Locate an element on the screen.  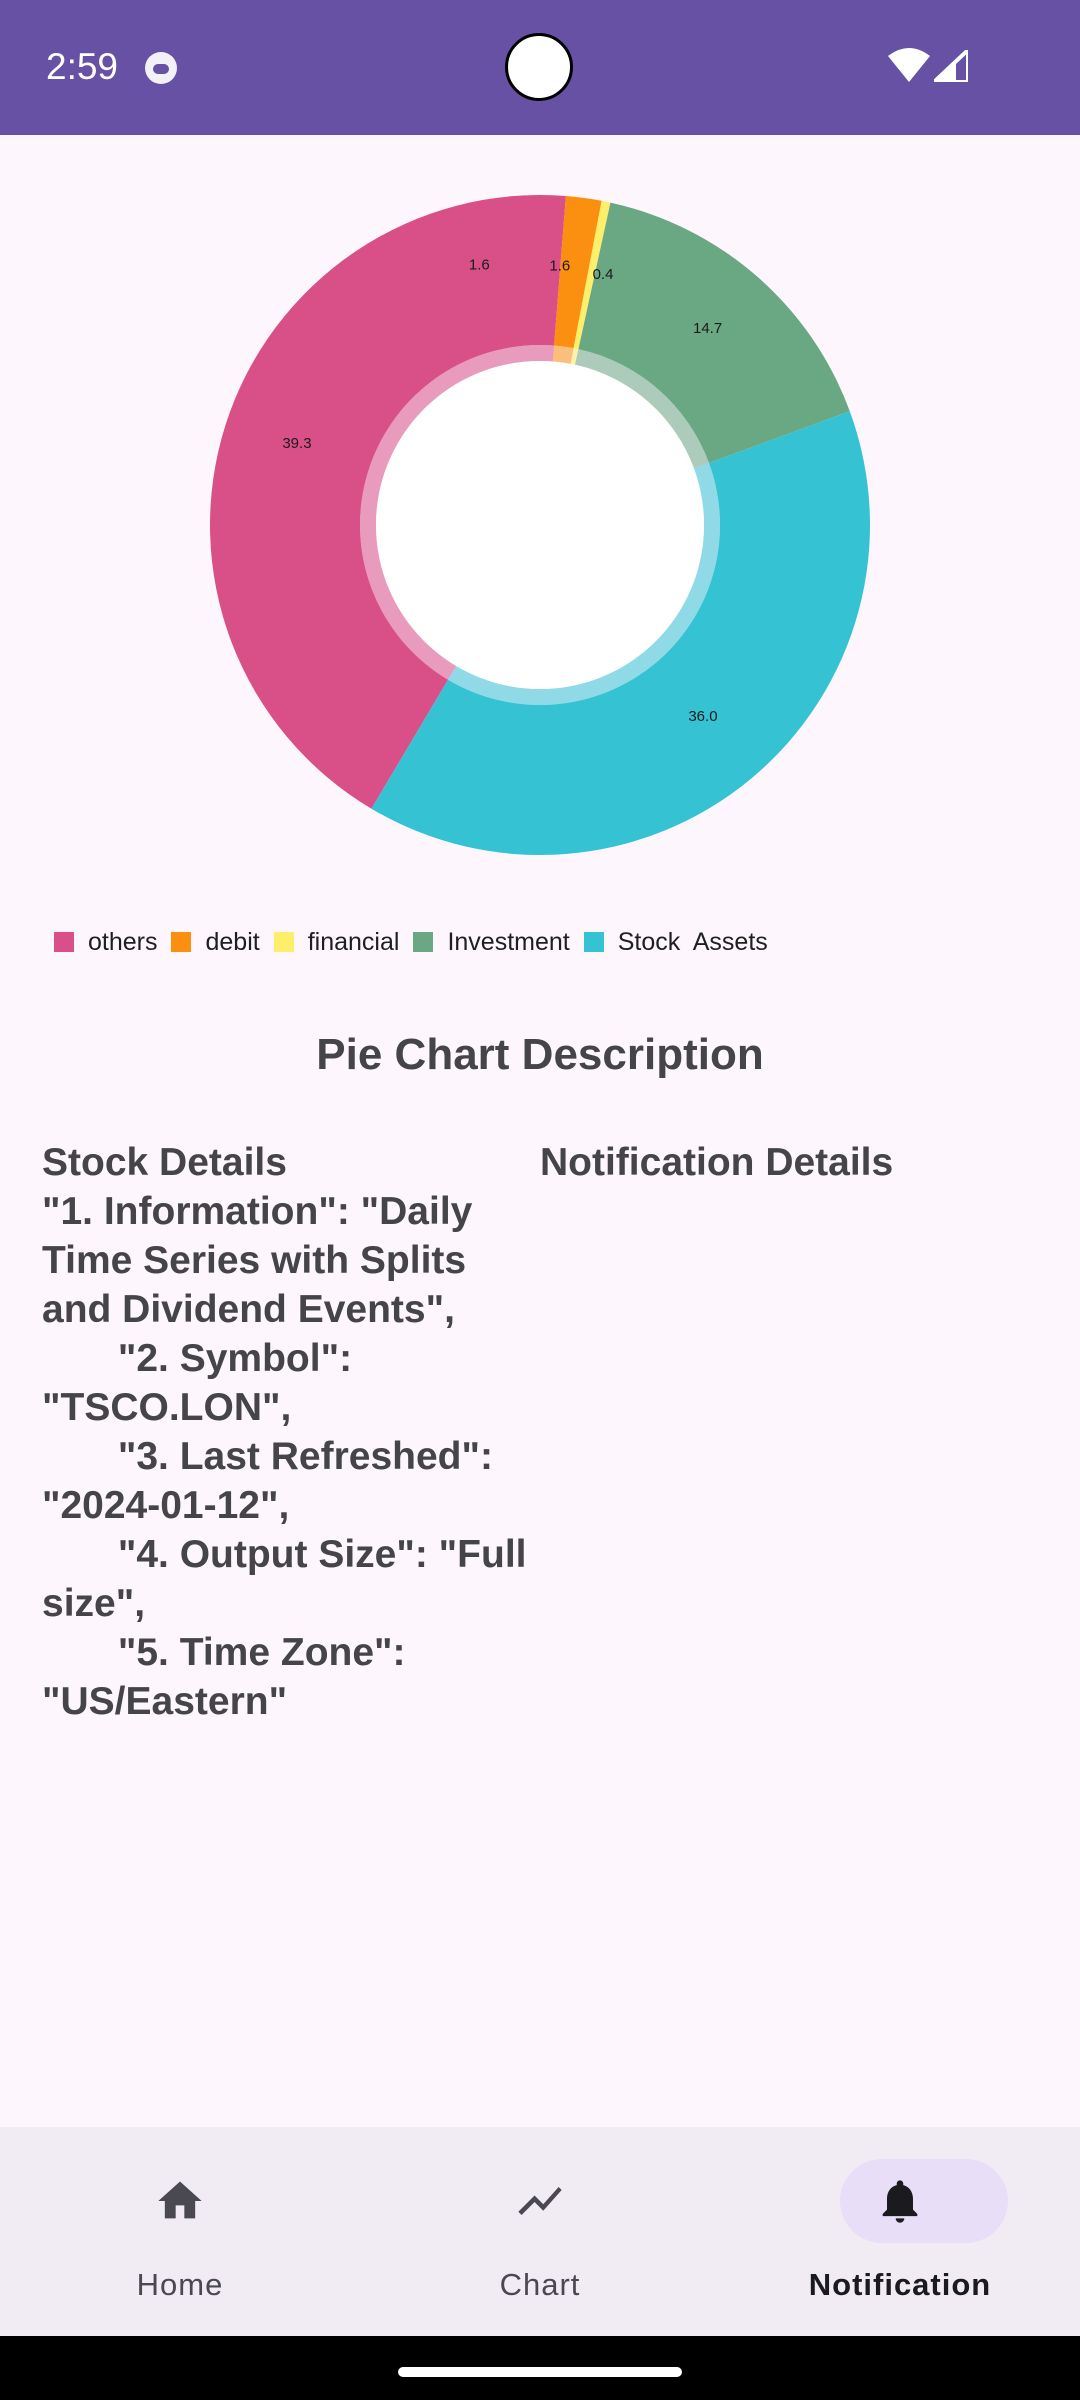
legend-label: others is located at coordinates (123, 941).